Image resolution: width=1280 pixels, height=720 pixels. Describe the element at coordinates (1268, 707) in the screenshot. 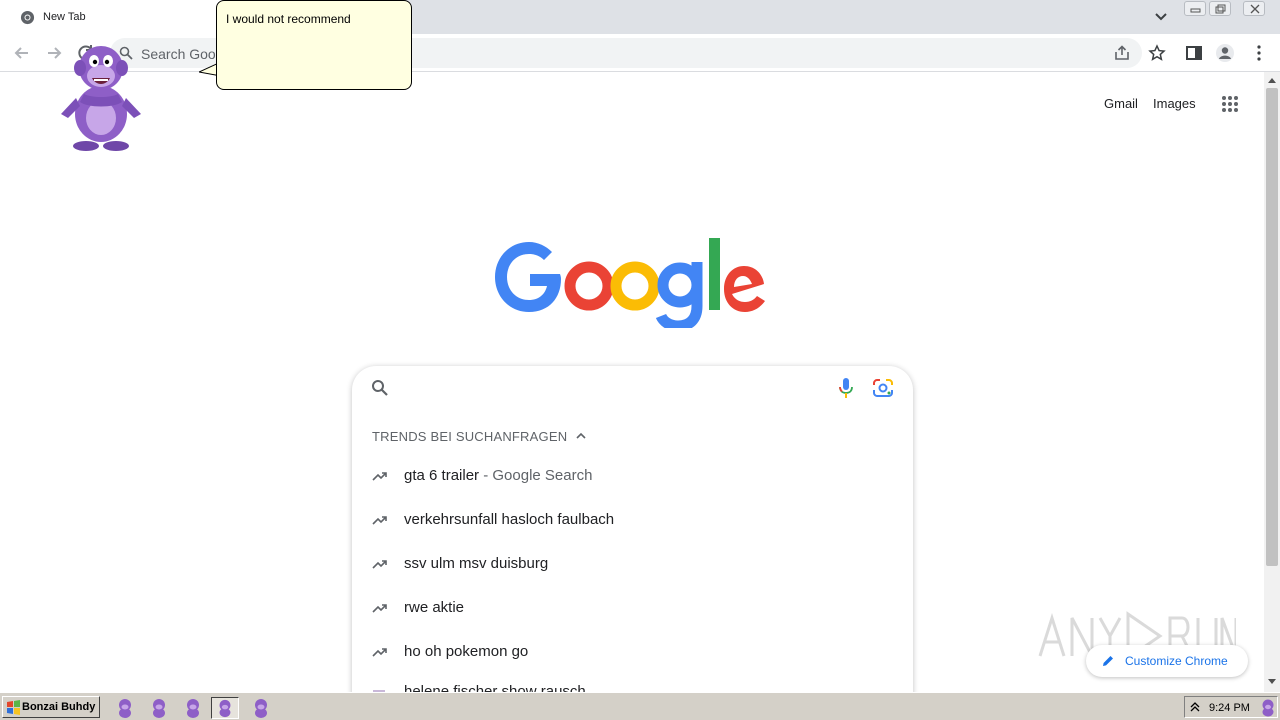

I see `bonzi-tray-icon` at that location.